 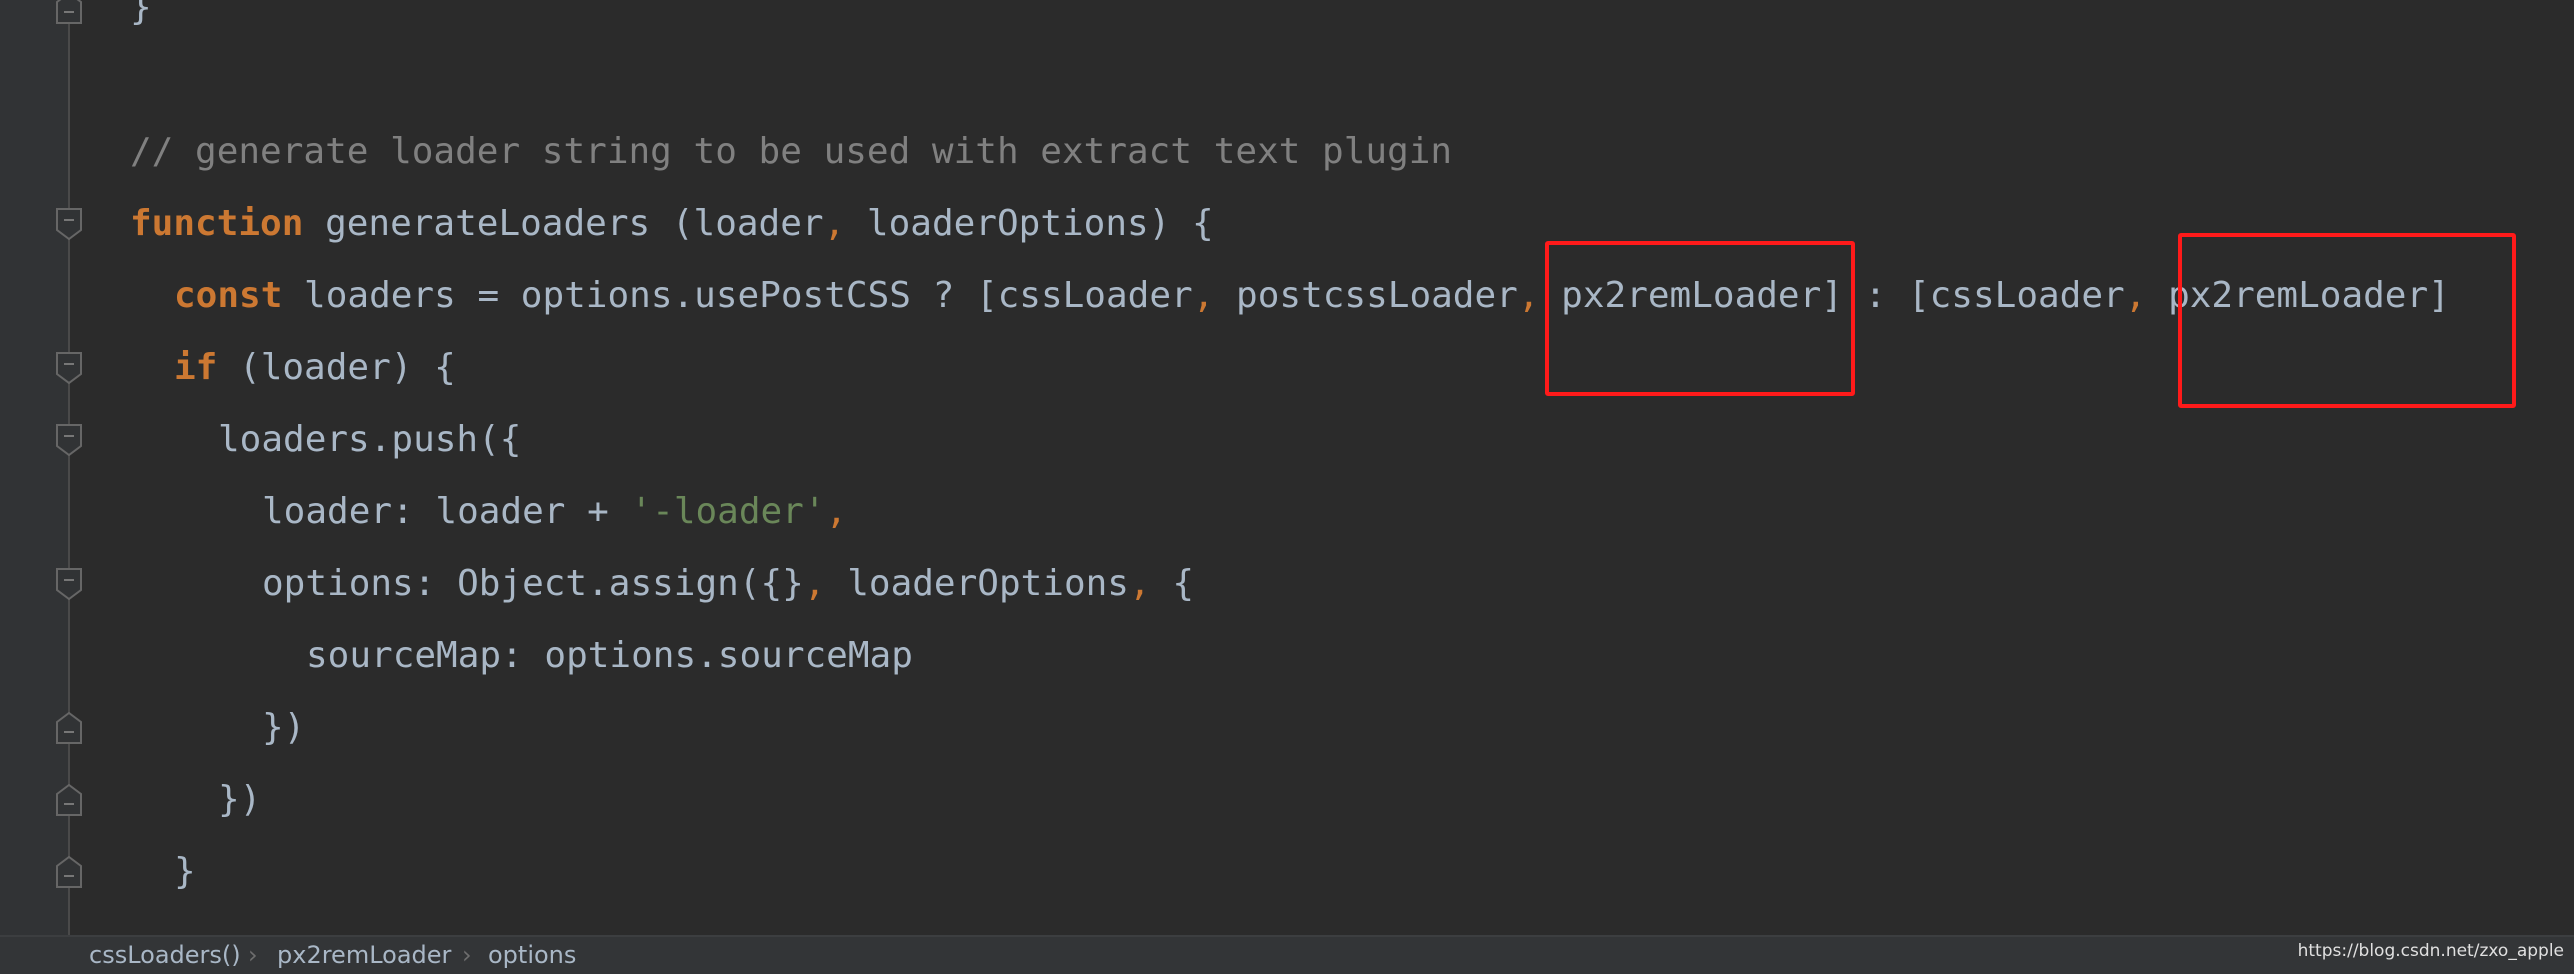 What do you see at coordinates (1029, 223) in the screenshot?
I see `code-token: loaderOptions) {` at bounding box center [1029, 223].